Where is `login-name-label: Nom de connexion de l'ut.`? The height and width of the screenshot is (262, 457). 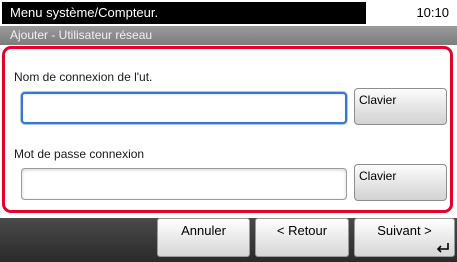
login-name-label: Nom de connexion de l'ut. is located at coordinates (83, 77).